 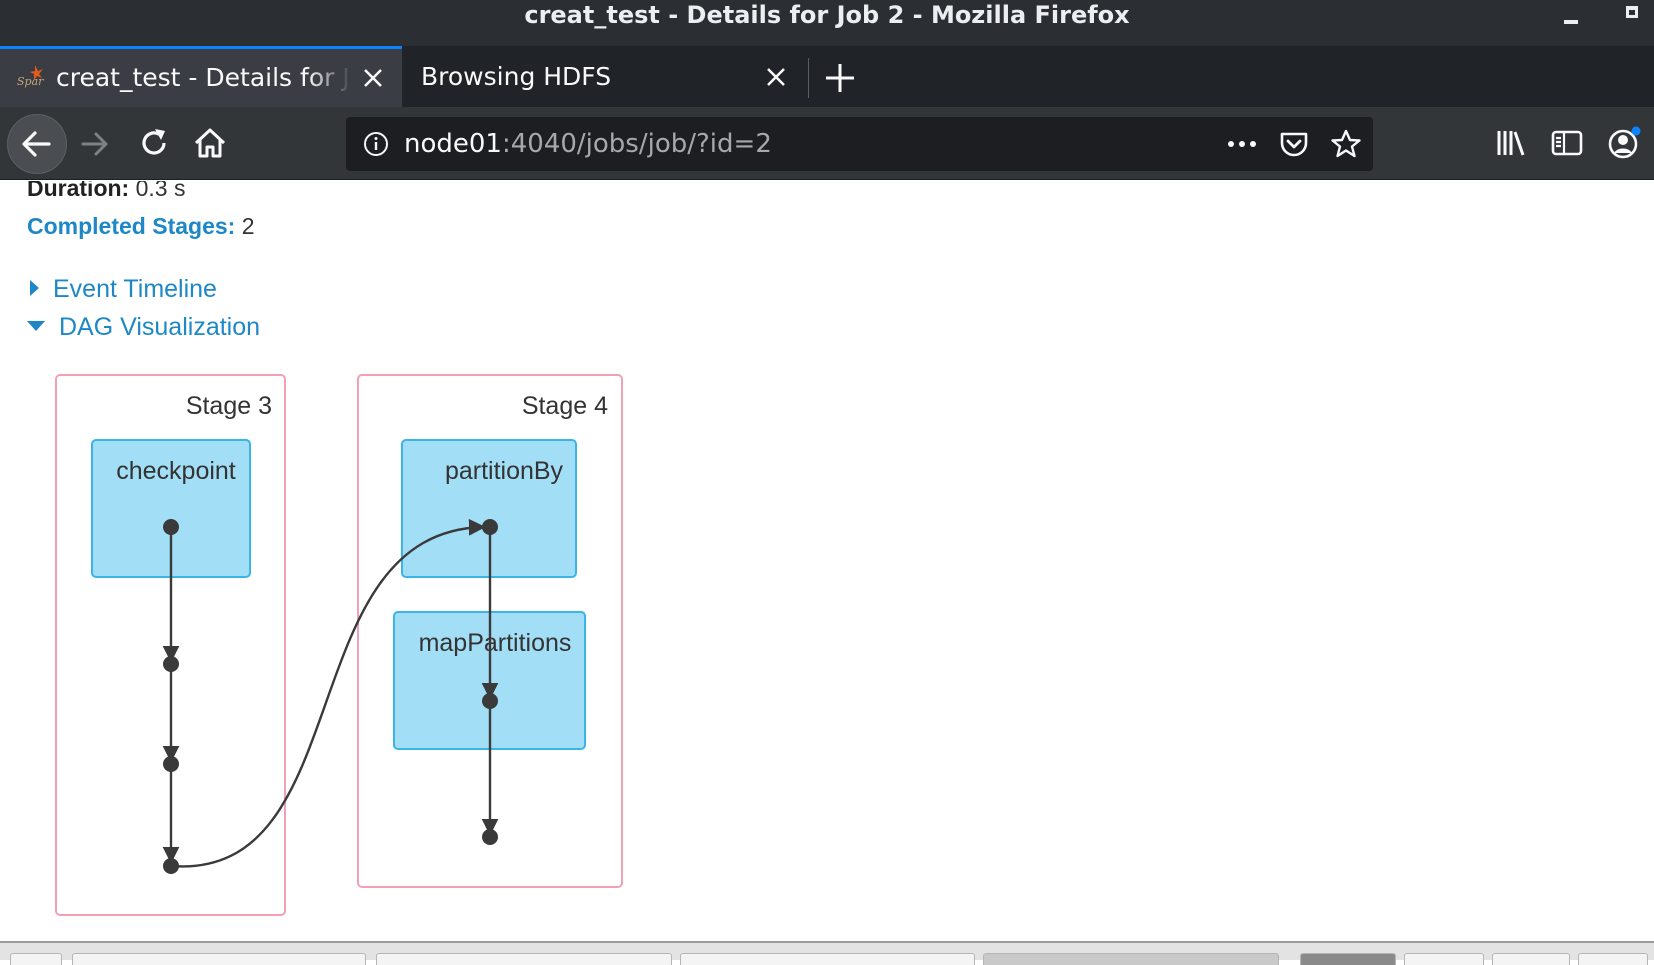 What do you see at coordinates (1131, 959) in the screenshot?
I see `taskbar-item-active` at bounding box center [1131, 959].